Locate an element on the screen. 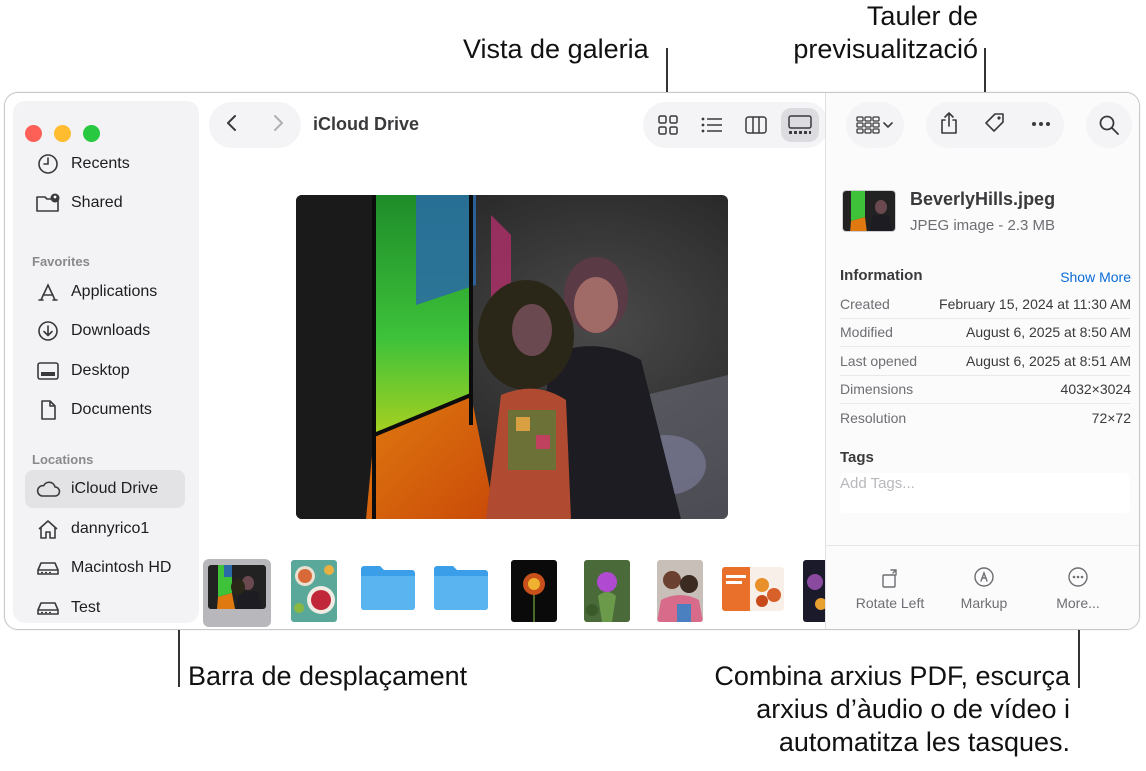 The height and width of the screenshot is (771, 1146). thumbnail-food is located at coordinates (314, 591).